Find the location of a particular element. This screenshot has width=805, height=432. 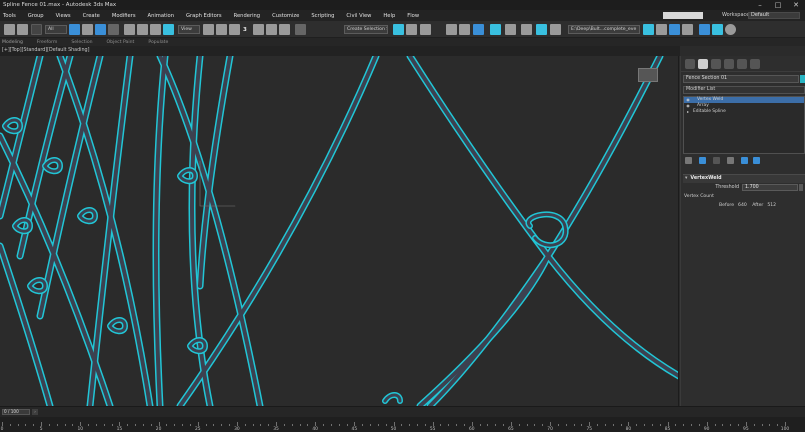

threshold-spinner is located at coordinates (801, 187).